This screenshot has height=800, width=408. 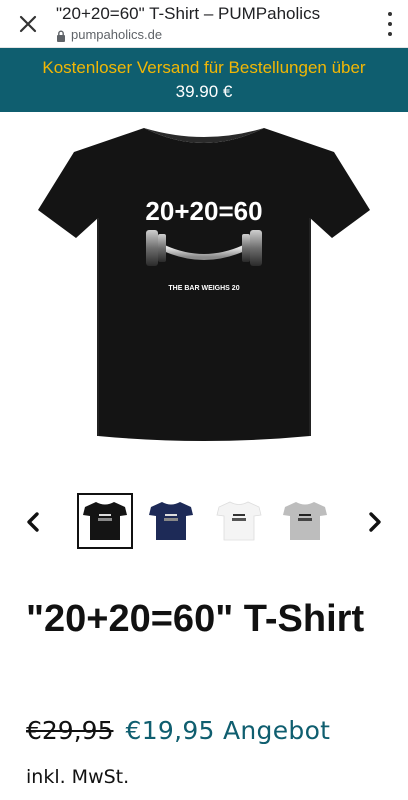 I want to click on thumbnail-white, so click(x=239, y=521).